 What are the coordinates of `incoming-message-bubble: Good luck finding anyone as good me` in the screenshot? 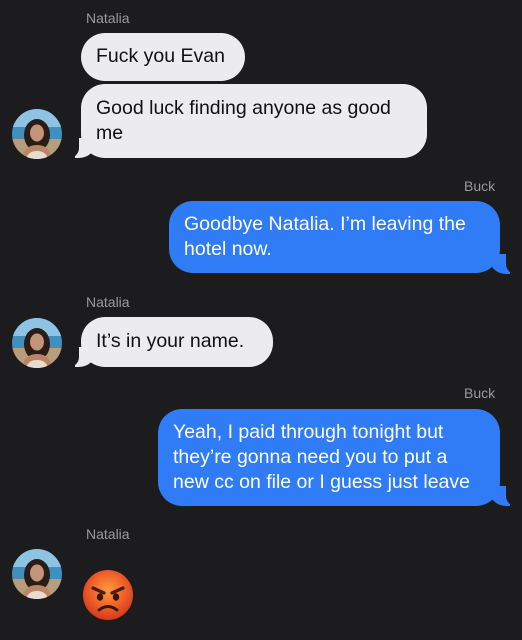 It's located at (254, 121).